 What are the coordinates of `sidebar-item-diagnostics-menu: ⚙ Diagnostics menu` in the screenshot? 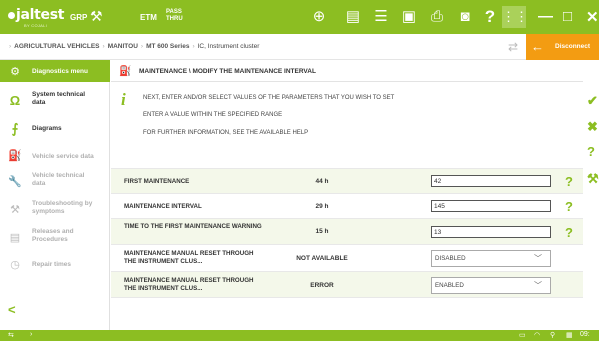 It's located at (55, 71).